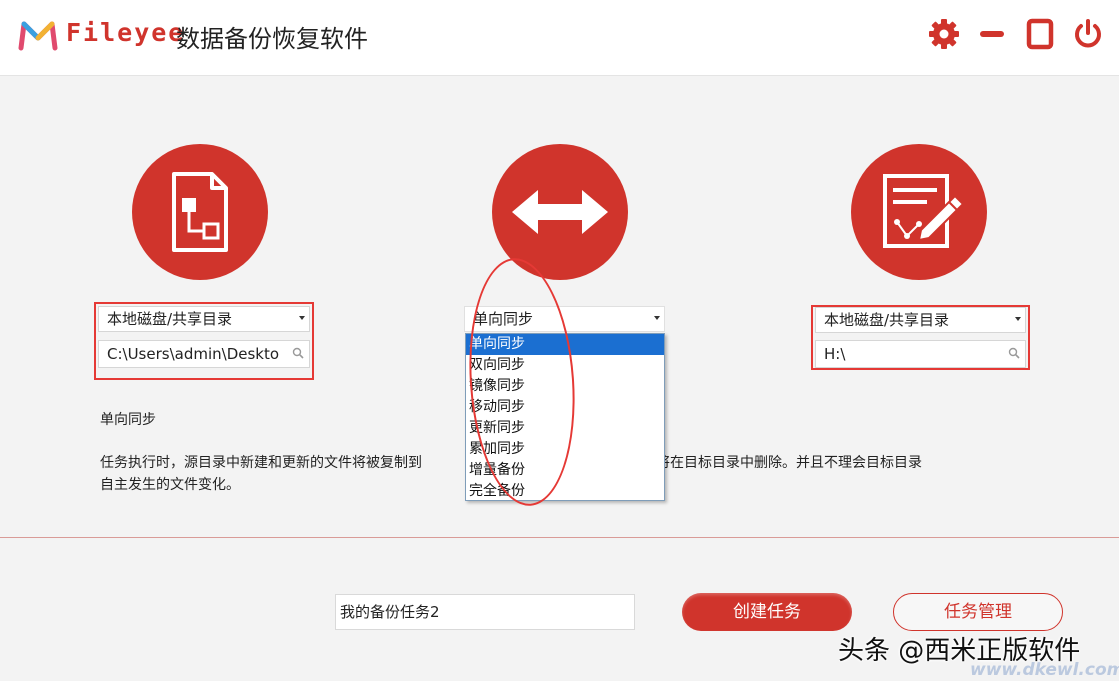  I want to click on target-type-select: 本地磁盘/共享目录, so click(920, 320).